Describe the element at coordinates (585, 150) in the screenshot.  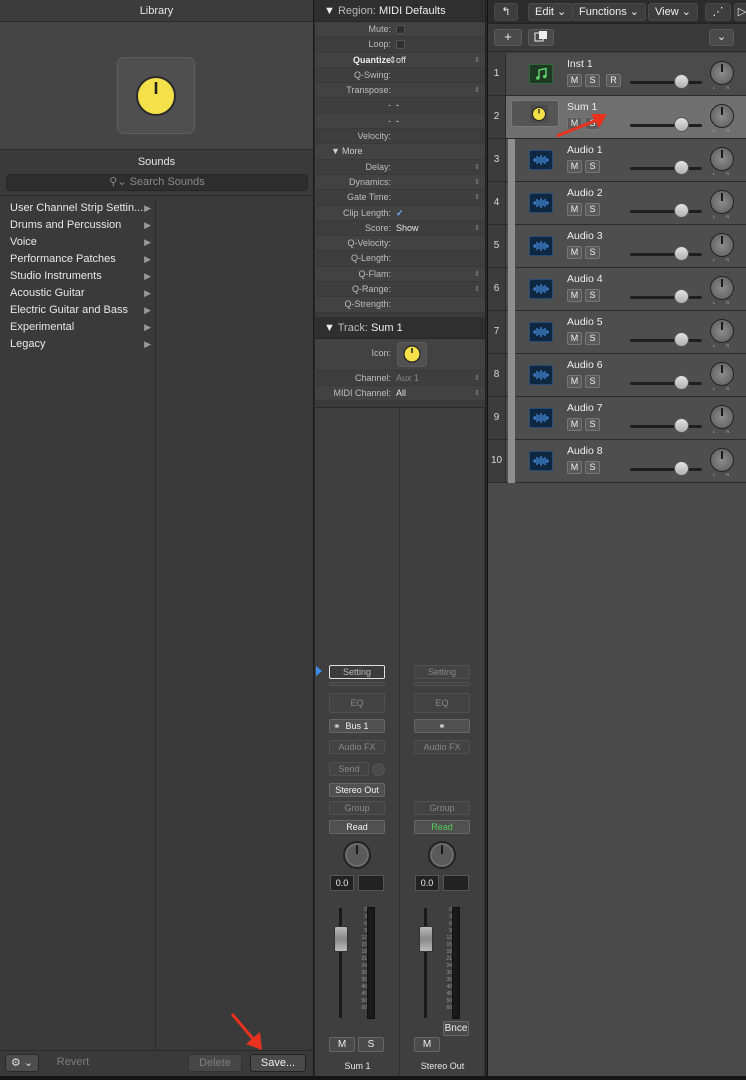
I see `track-name: Audio 1` at that location.